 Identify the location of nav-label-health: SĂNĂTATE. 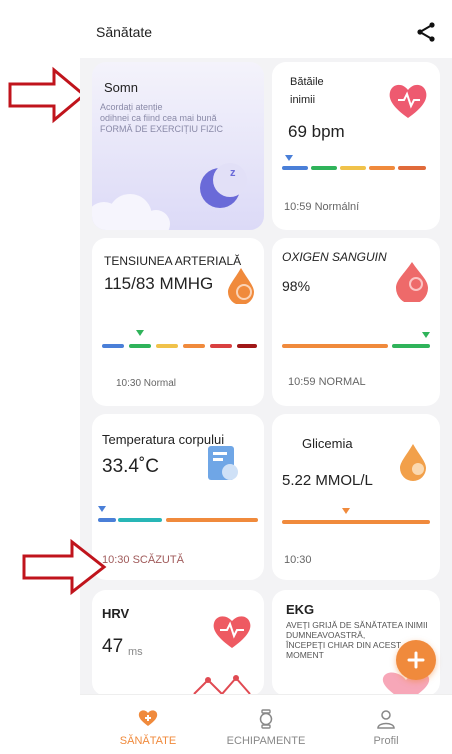
(148, 741).